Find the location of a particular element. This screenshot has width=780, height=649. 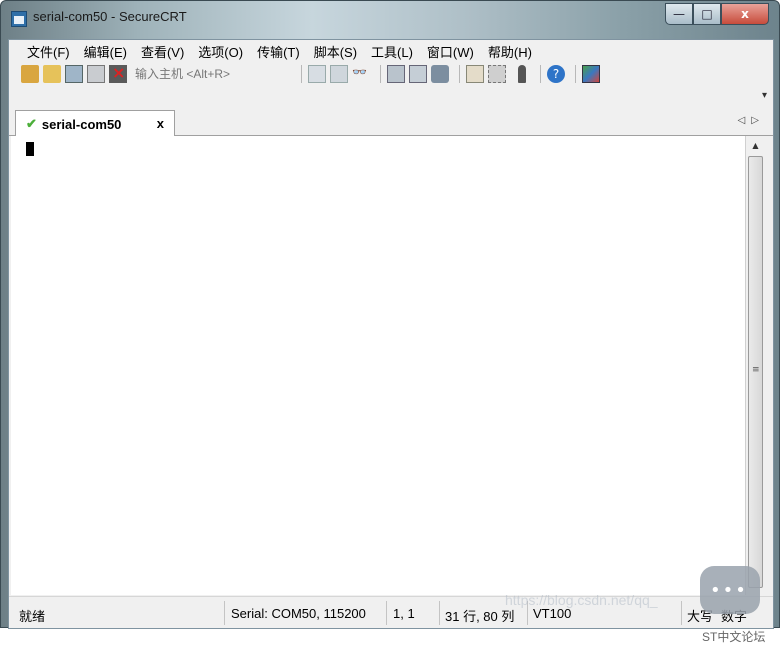

menu-edit: 编辑(E) is located at coordinates (105, 51).